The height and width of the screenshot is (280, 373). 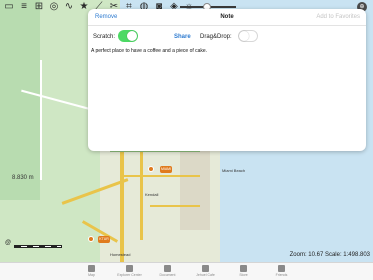 I want to click on tab-cafe: Jehuel Cafe, so click(x=206, y=271).